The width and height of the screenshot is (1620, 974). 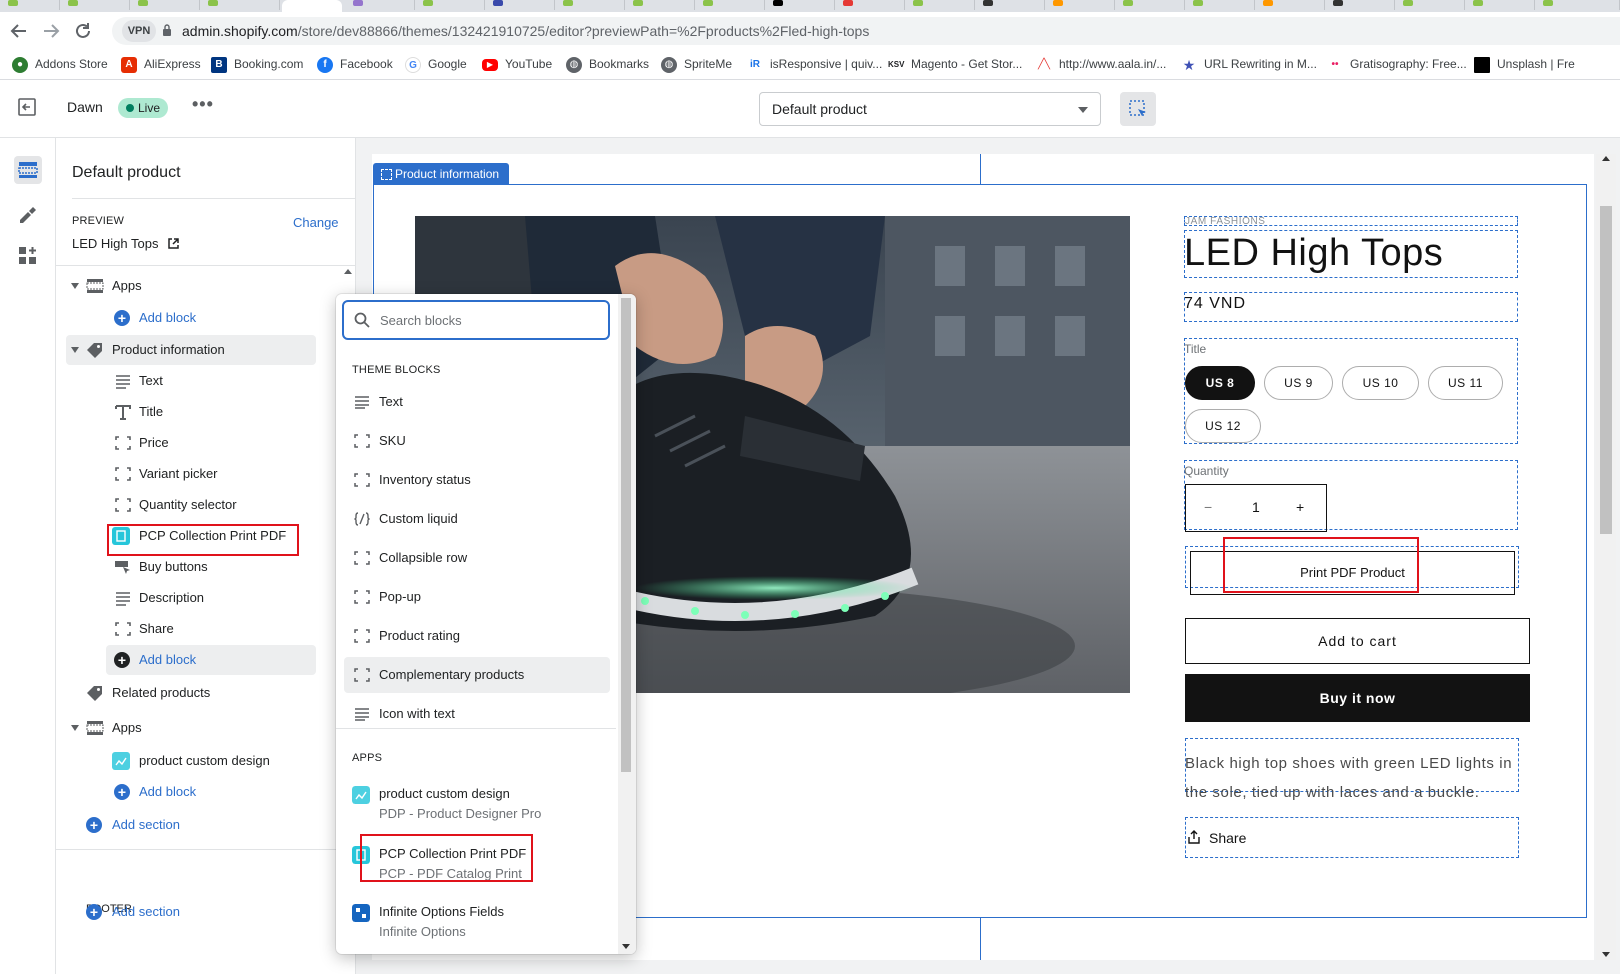 What do you see at coordinates (517, 64) in the screenshot?
I see `bookmark-youtube: ▶ YouTube` at bounding box center [517, 64].